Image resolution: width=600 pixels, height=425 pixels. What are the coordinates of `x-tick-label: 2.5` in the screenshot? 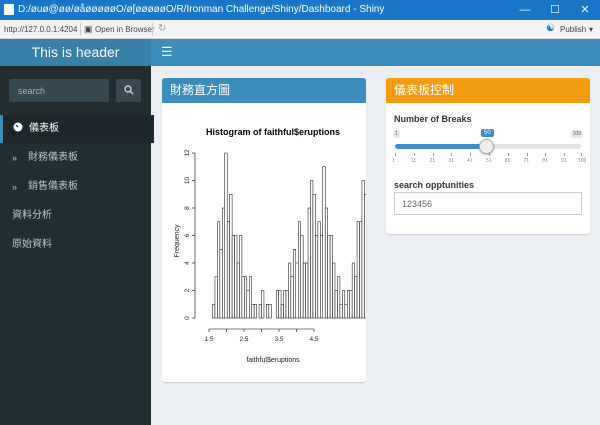 It's located at (243, 339).